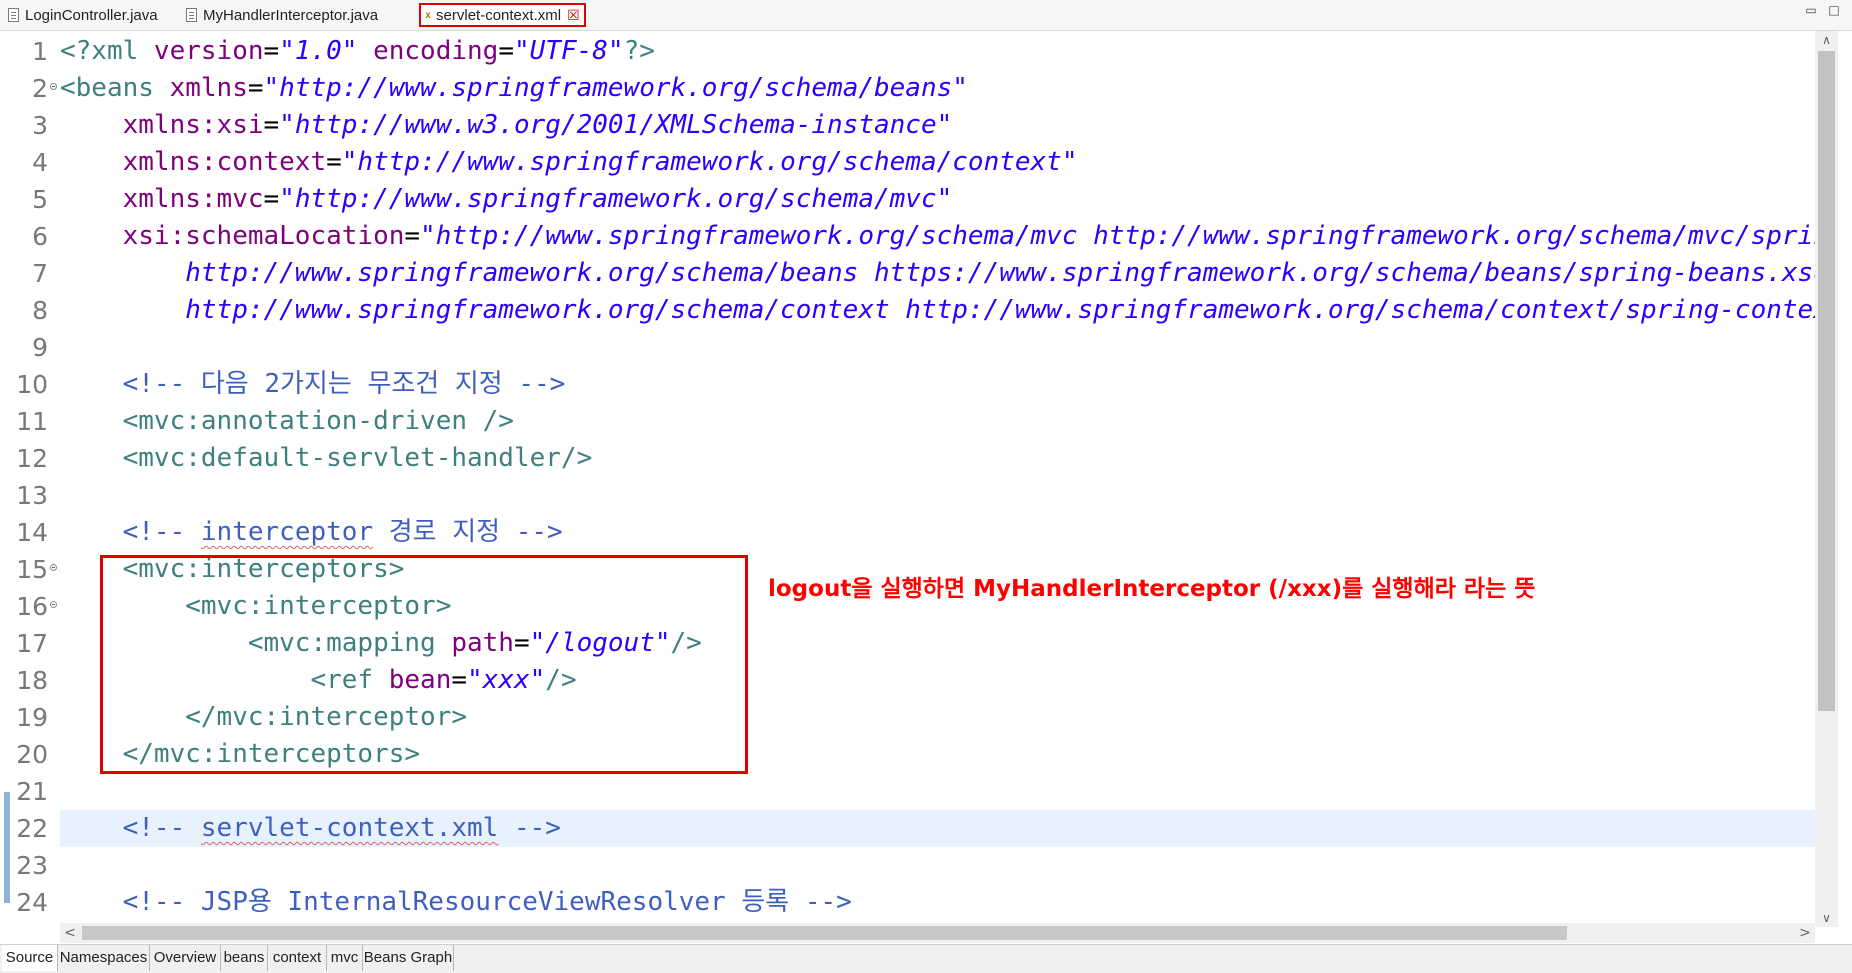 Image resolution: width=1852 pixels, height=973 pixels. What do you see at coordinates (30, 958) in the screenshot?
I see `tab-source: Source` at bounding box center [30, 958].